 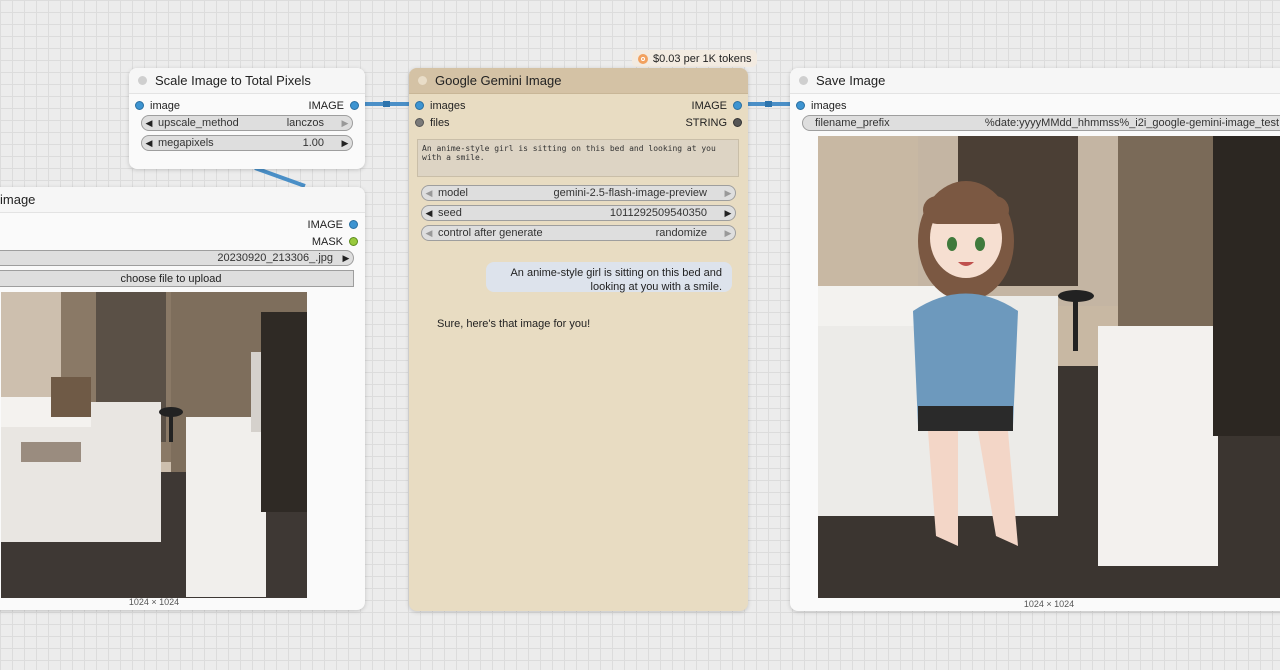 I want to click on slot-label: files, so click(x=440, y=122).